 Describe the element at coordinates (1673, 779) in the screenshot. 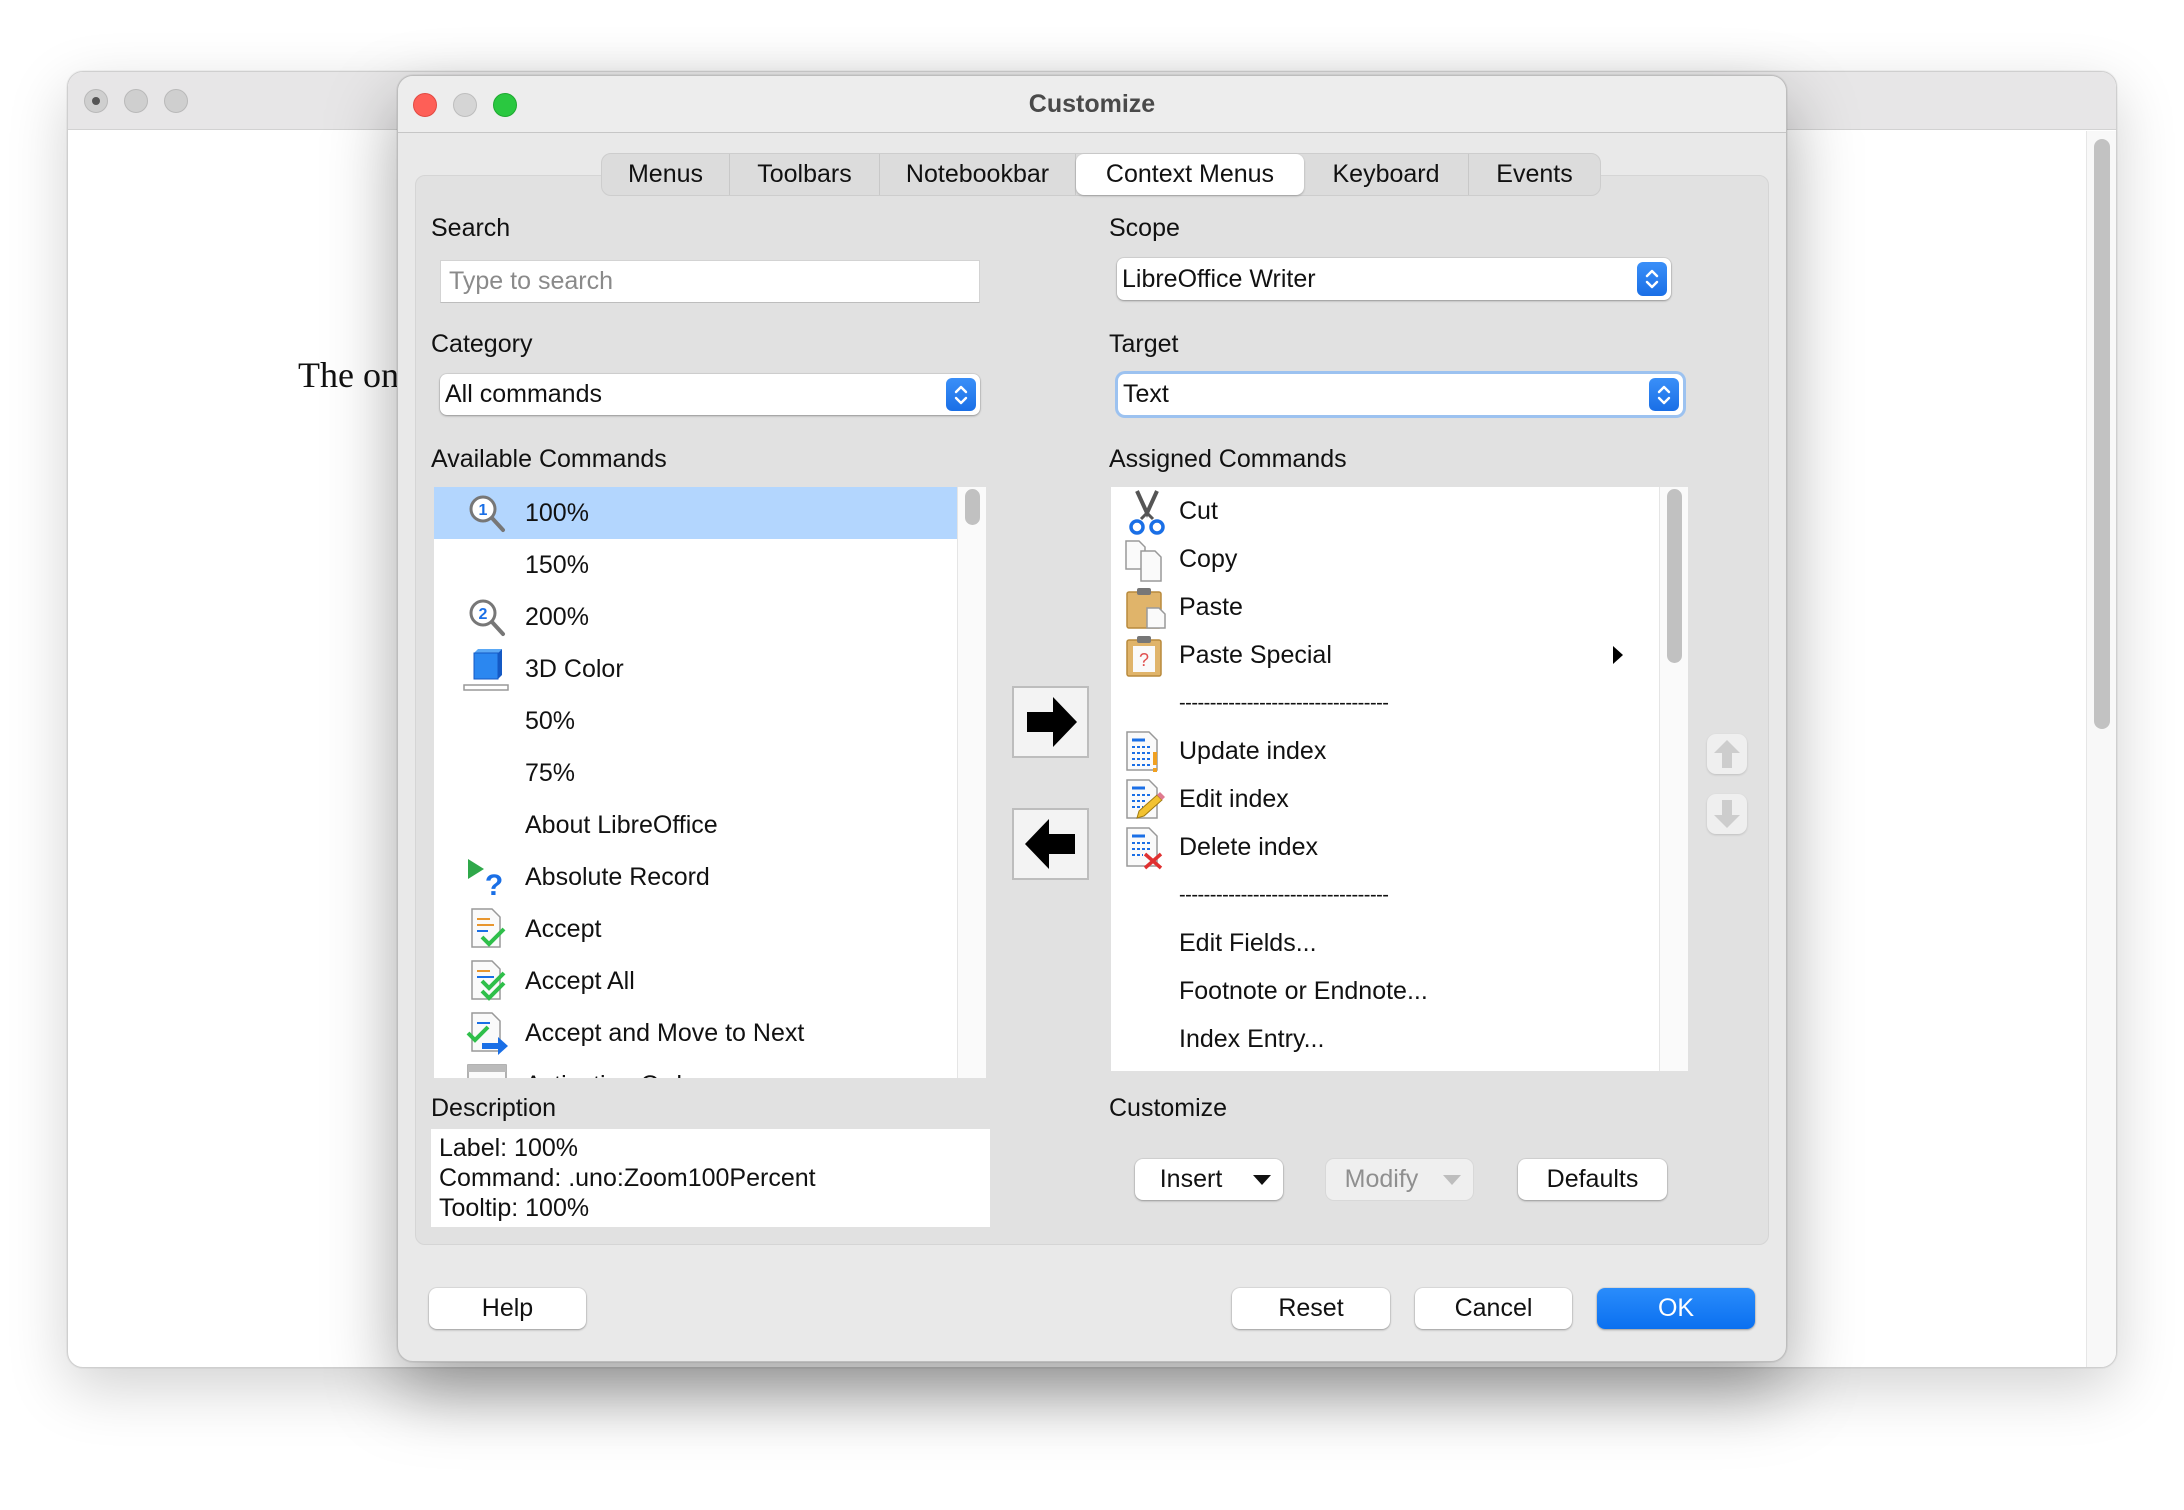

I see `assigned-commands-scrollbar` at that location.